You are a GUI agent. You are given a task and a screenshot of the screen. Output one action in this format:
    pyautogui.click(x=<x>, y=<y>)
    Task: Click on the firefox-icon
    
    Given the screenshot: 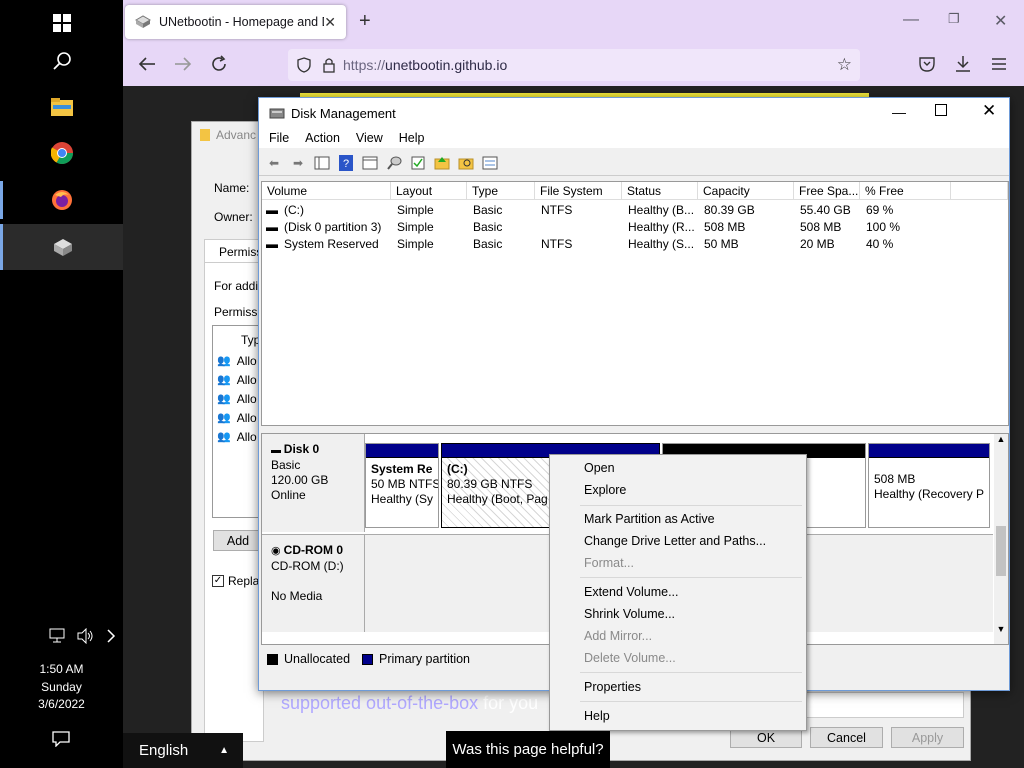 What is the action you would take?
    pyautogui.click(x=61, y=200)
    